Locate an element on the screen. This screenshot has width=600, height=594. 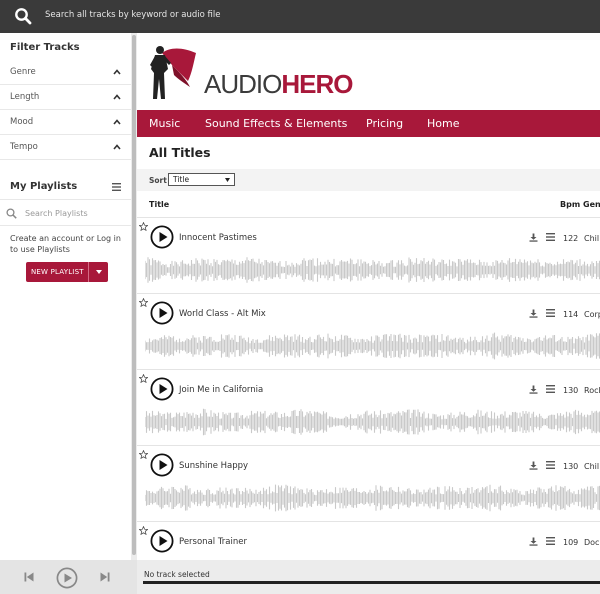
brand-part-hero: HERO is located at coordinates (317, 84).